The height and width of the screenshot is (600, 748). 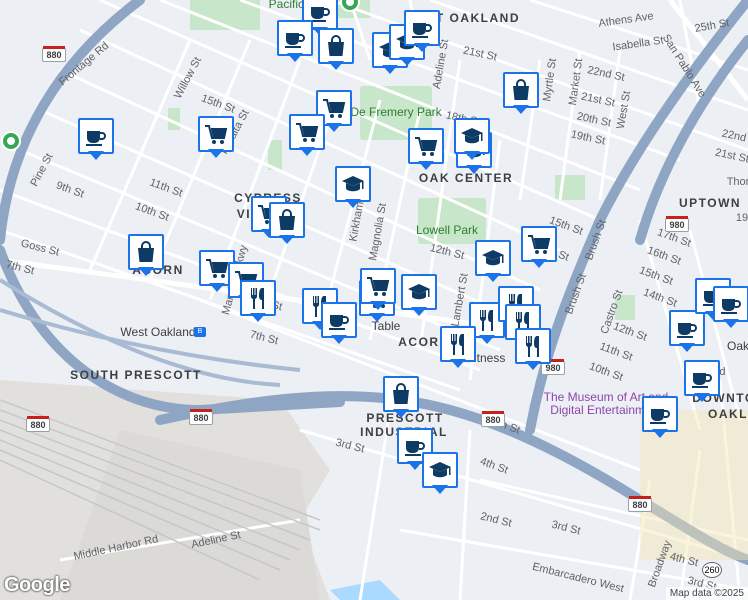 I want to click on google-logo: Google, so click(x=37, y=585).